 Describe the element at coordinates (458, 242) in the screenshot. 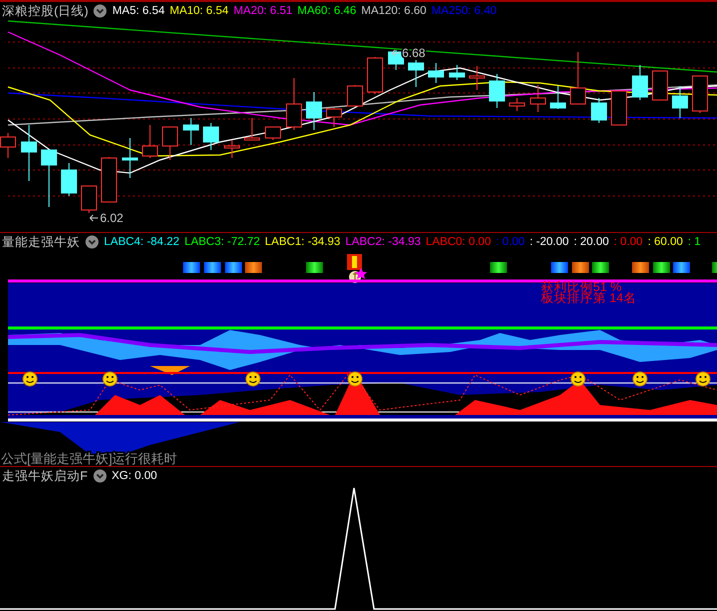

I see `indicator-value: LABC0: 0.00` at that location.